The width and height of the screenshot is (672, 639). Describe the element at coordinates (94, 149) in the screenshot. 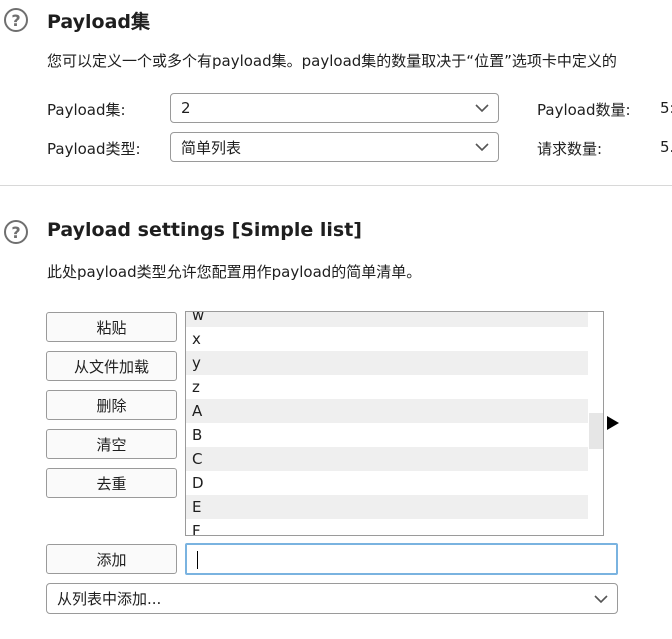

I see `payload-type-label: Payload类型:` at that location.